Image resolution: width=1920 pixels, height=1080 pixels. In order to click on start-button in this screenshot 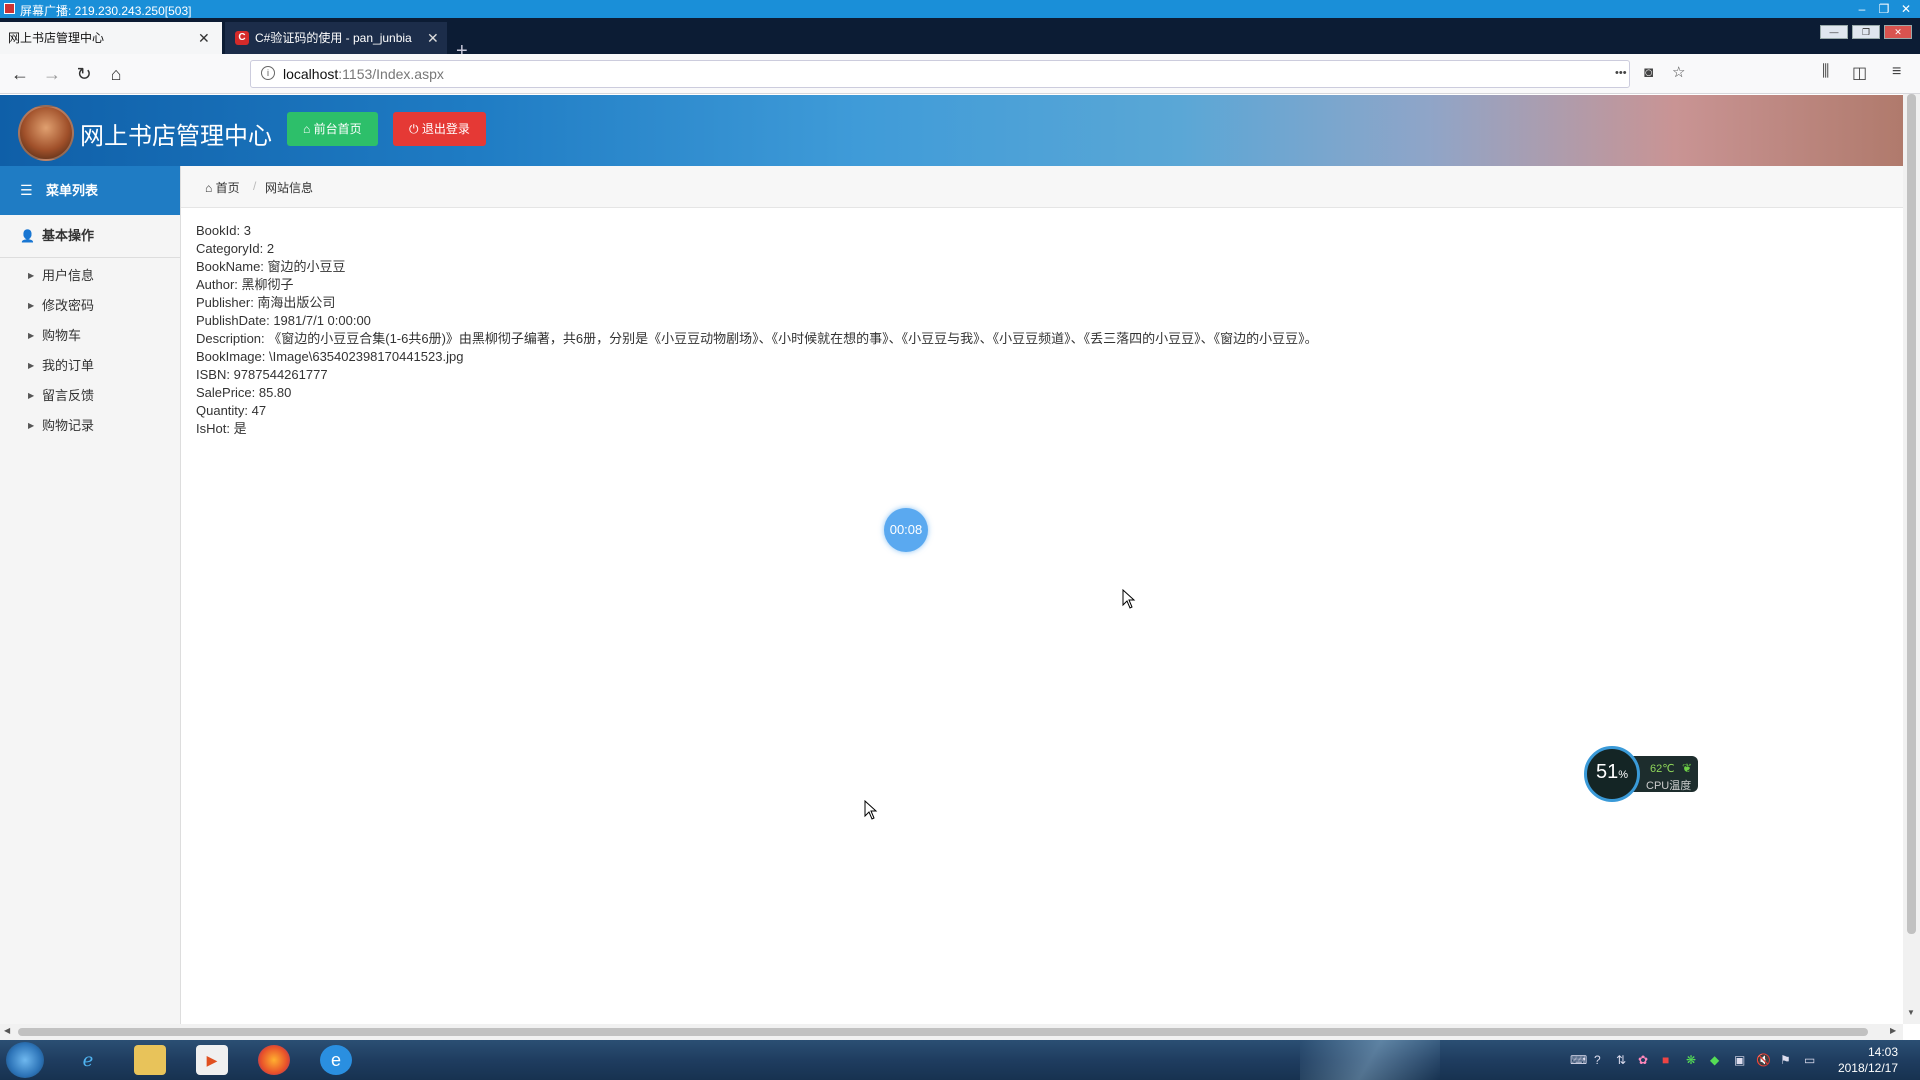, I will do `click(25, 1060)`.